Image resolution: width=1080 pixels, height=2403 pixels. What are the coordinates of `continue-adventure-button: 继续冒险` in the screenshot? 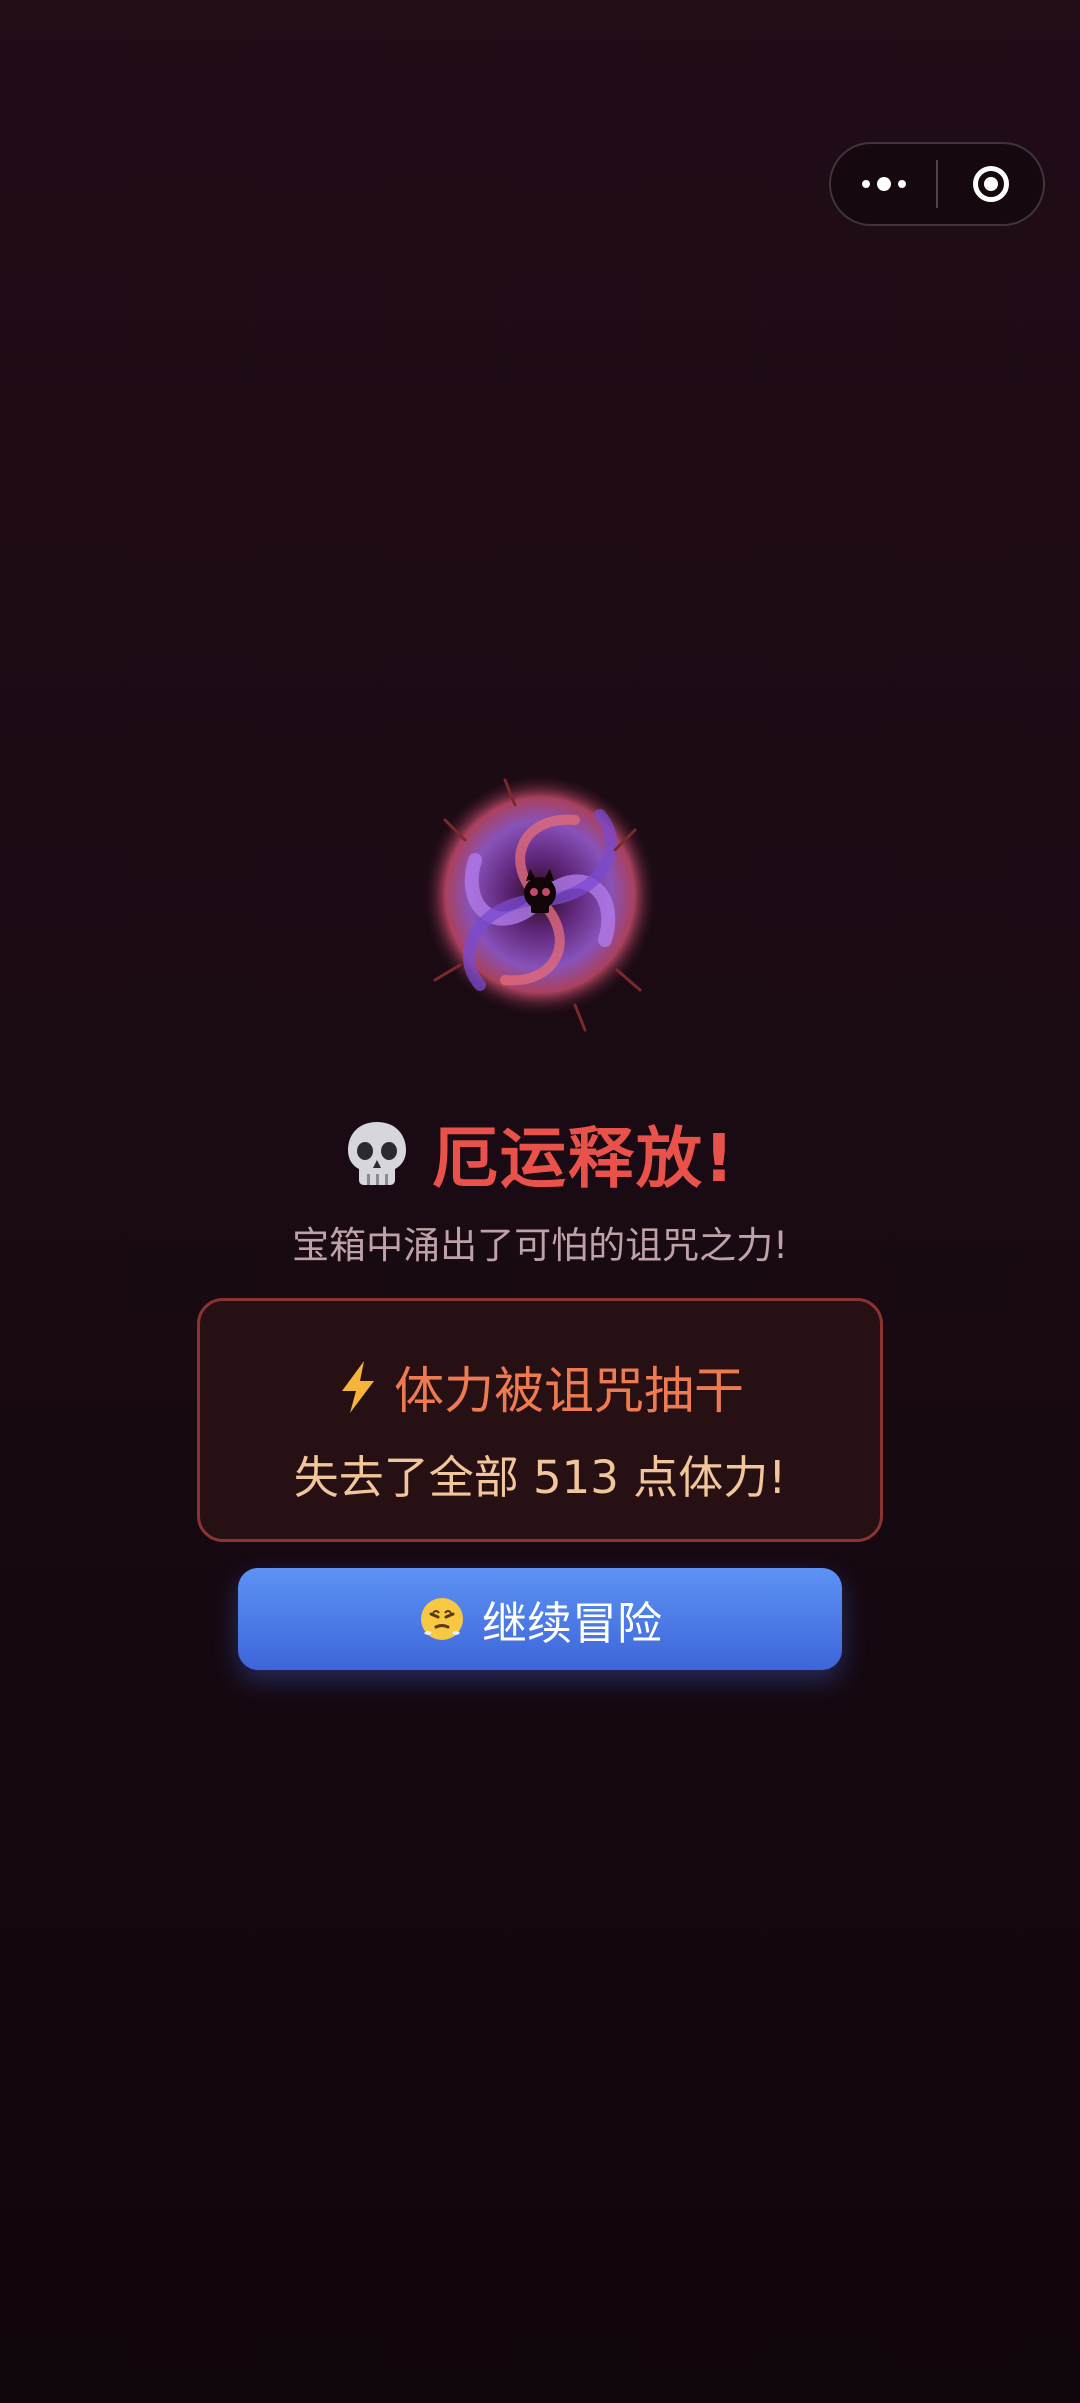 It's located at (540, 1619).